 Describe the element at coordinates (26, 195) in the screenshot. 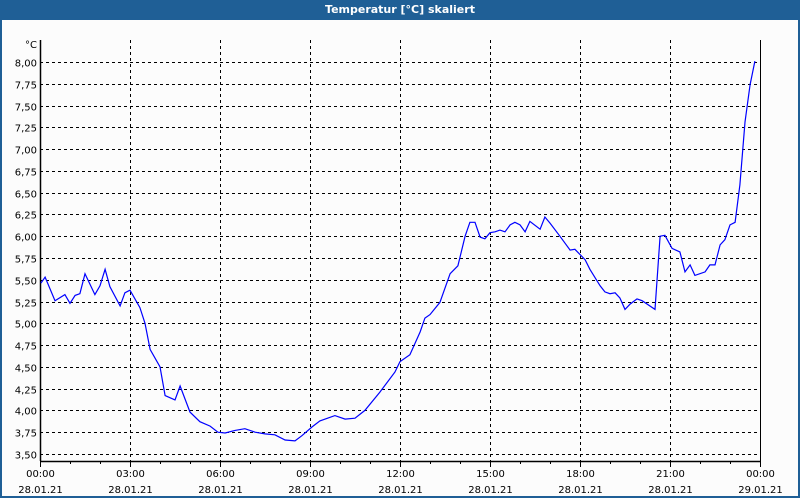

I see `y-tick-label: 6,50` at that location.